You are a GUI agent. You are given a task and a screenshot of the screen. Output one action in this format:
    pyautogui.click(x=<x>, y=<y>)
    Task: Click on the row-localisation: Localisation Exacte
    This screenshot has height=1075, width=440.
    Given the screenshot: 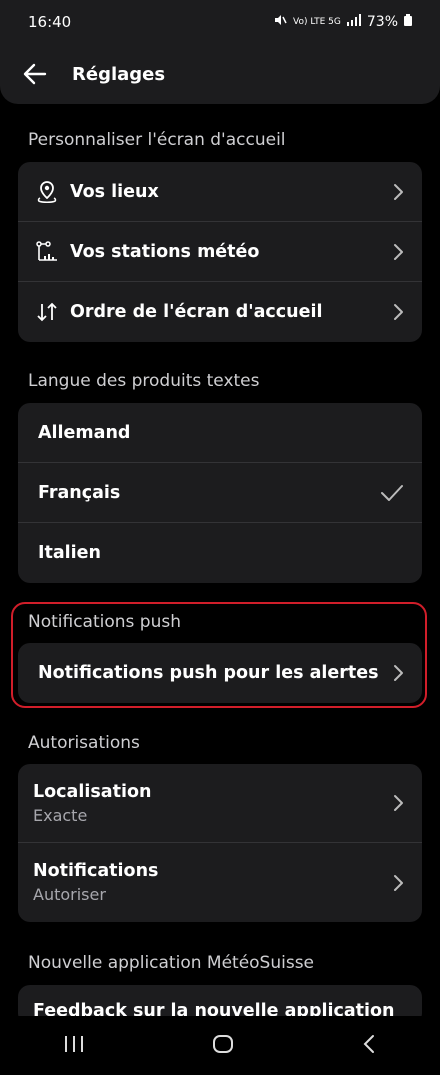 What is the action you would take?
    pyautogui.click(x=220, y=803)
    